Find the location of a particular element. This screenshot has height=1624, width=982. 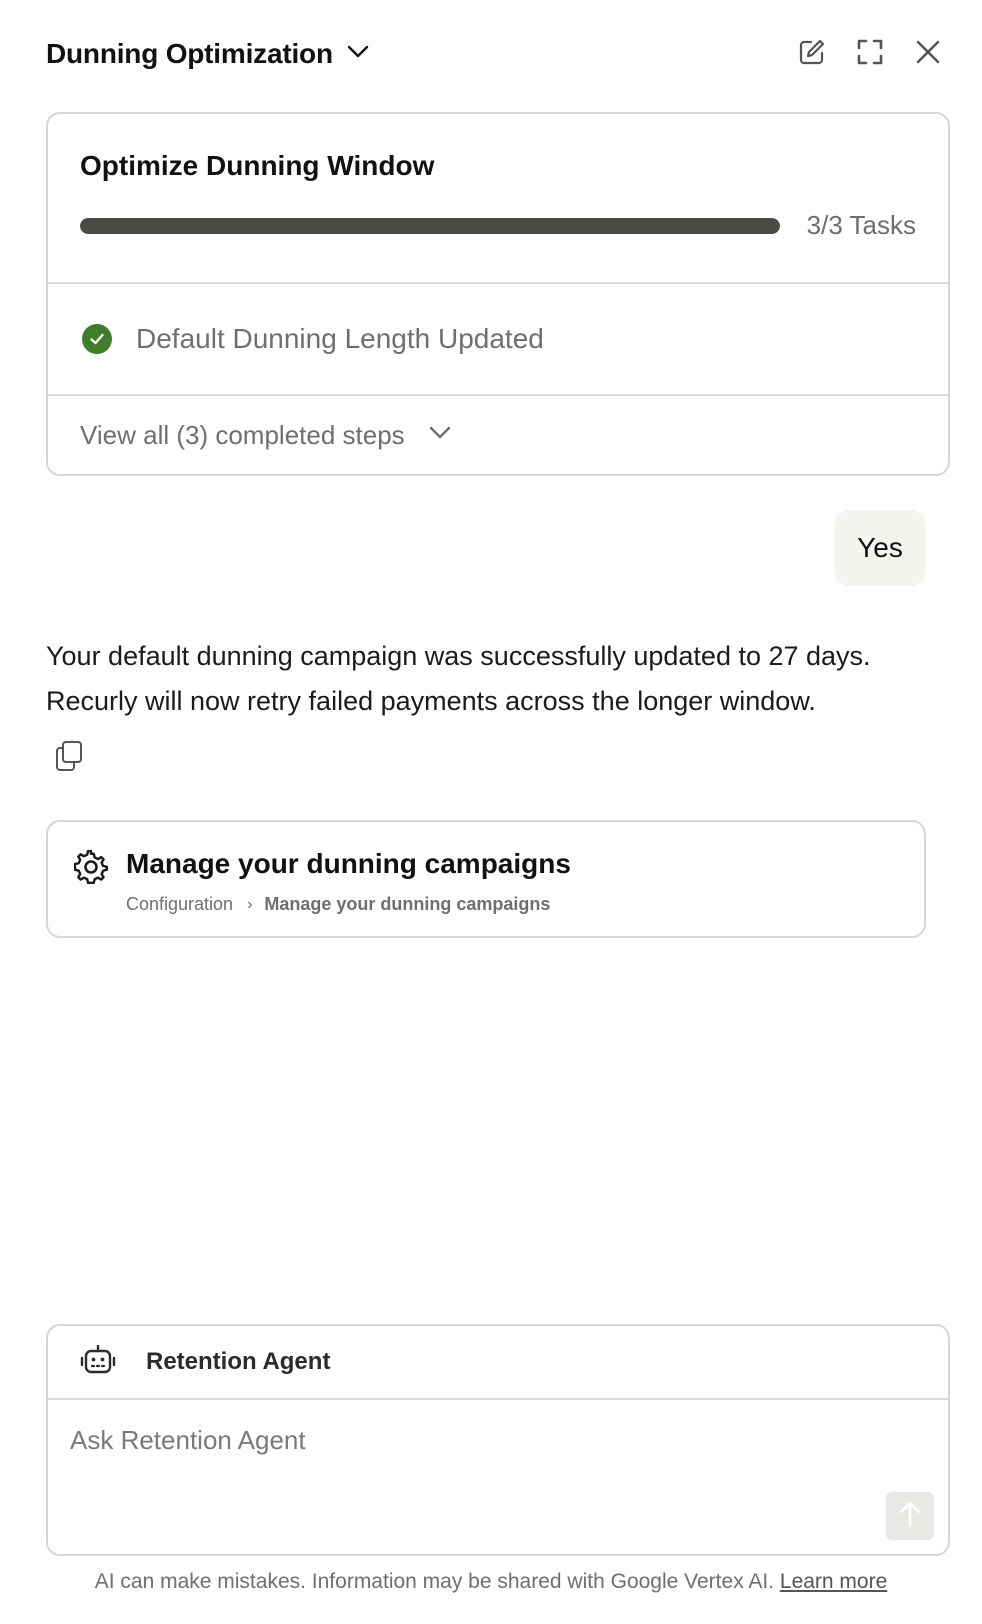

chat-composer: Retention Agent is located at coordinates (498, 1440).